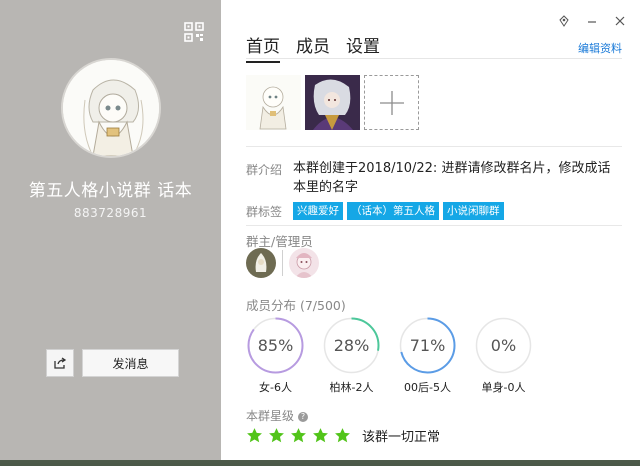  I want to click on tag-badge: （话本）第五人格, so click(393, 211).